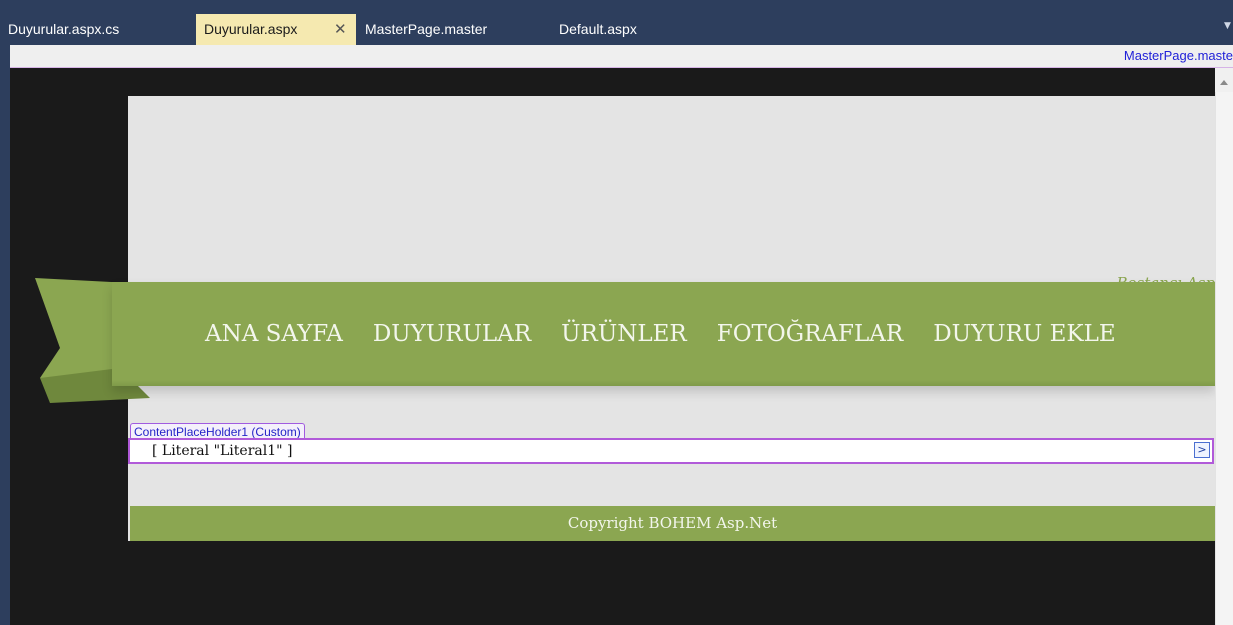  What do you see at coordinates (1178, 55) in the screenshot?
I see `master-page-link: MasterPage.maste` at bounding box center [1178, 55].